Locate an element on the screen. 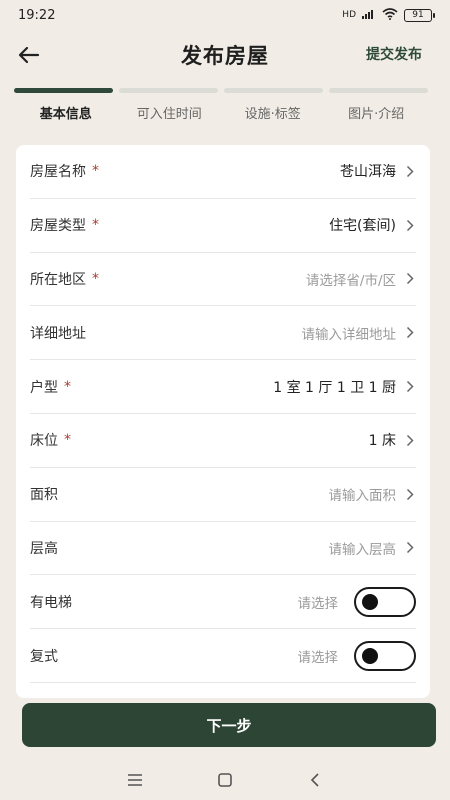 The image size is (450, 800). tab-facilities-tags: 设施·标签 is located at coordinates (273, 112).